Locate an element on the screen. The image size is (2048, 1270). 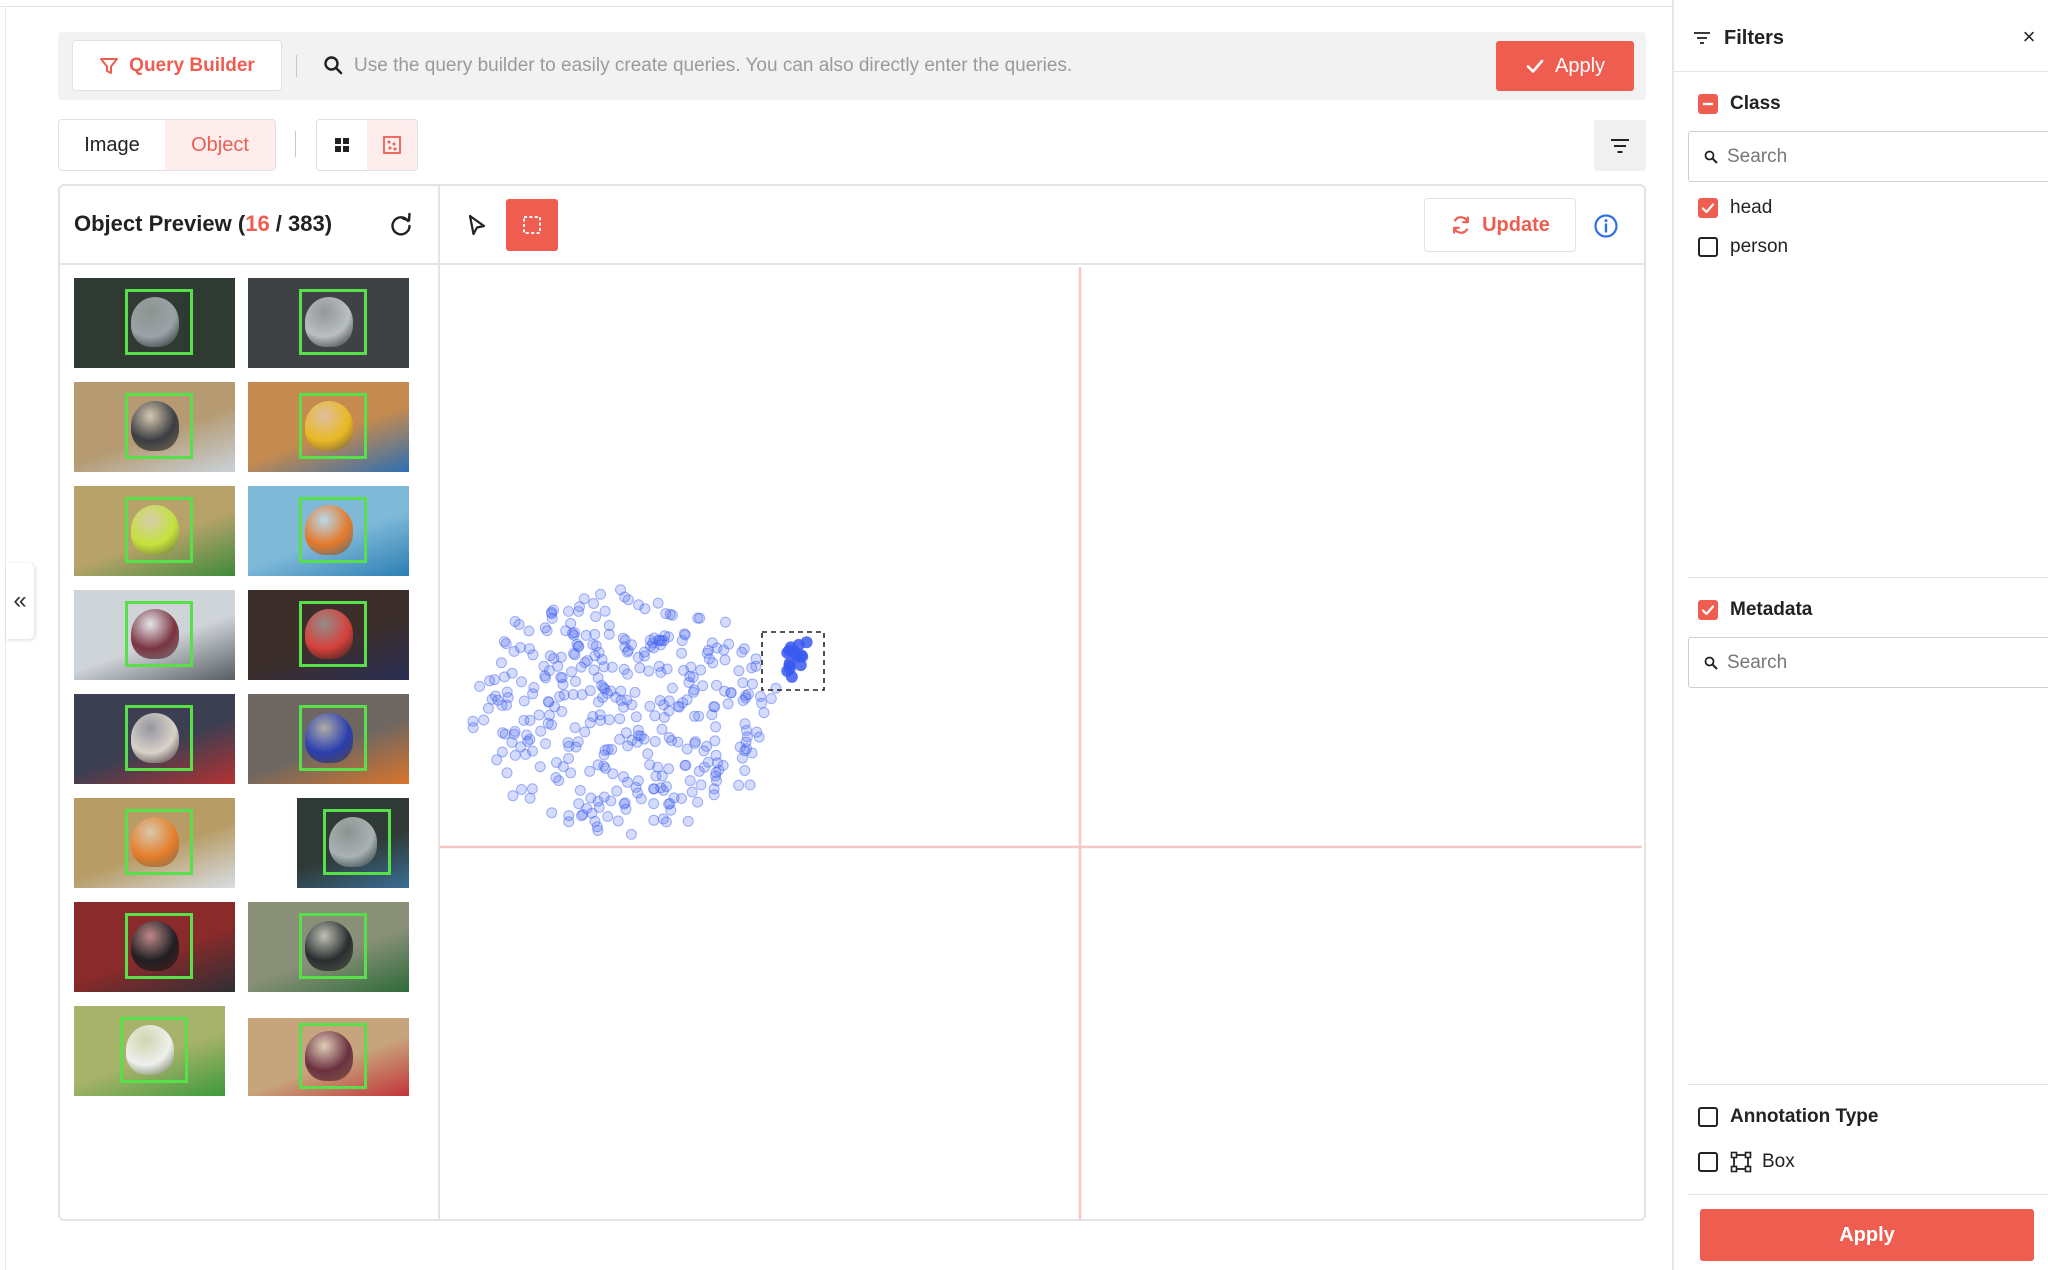
close-icon: × is located at coordinates (2029, 37).